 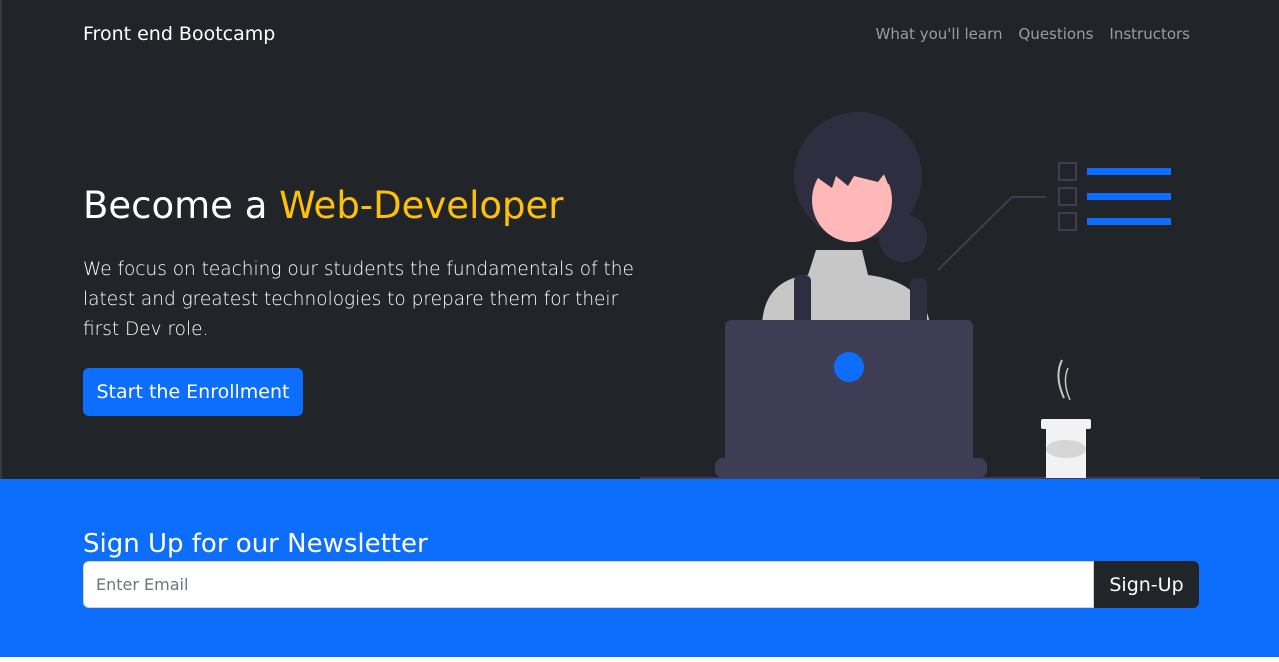 What do you see at coordinates (193, 392) in the screenshot?
I see `start-enrollment-button: Start the Enrollment` at bounding box center [193, 392].